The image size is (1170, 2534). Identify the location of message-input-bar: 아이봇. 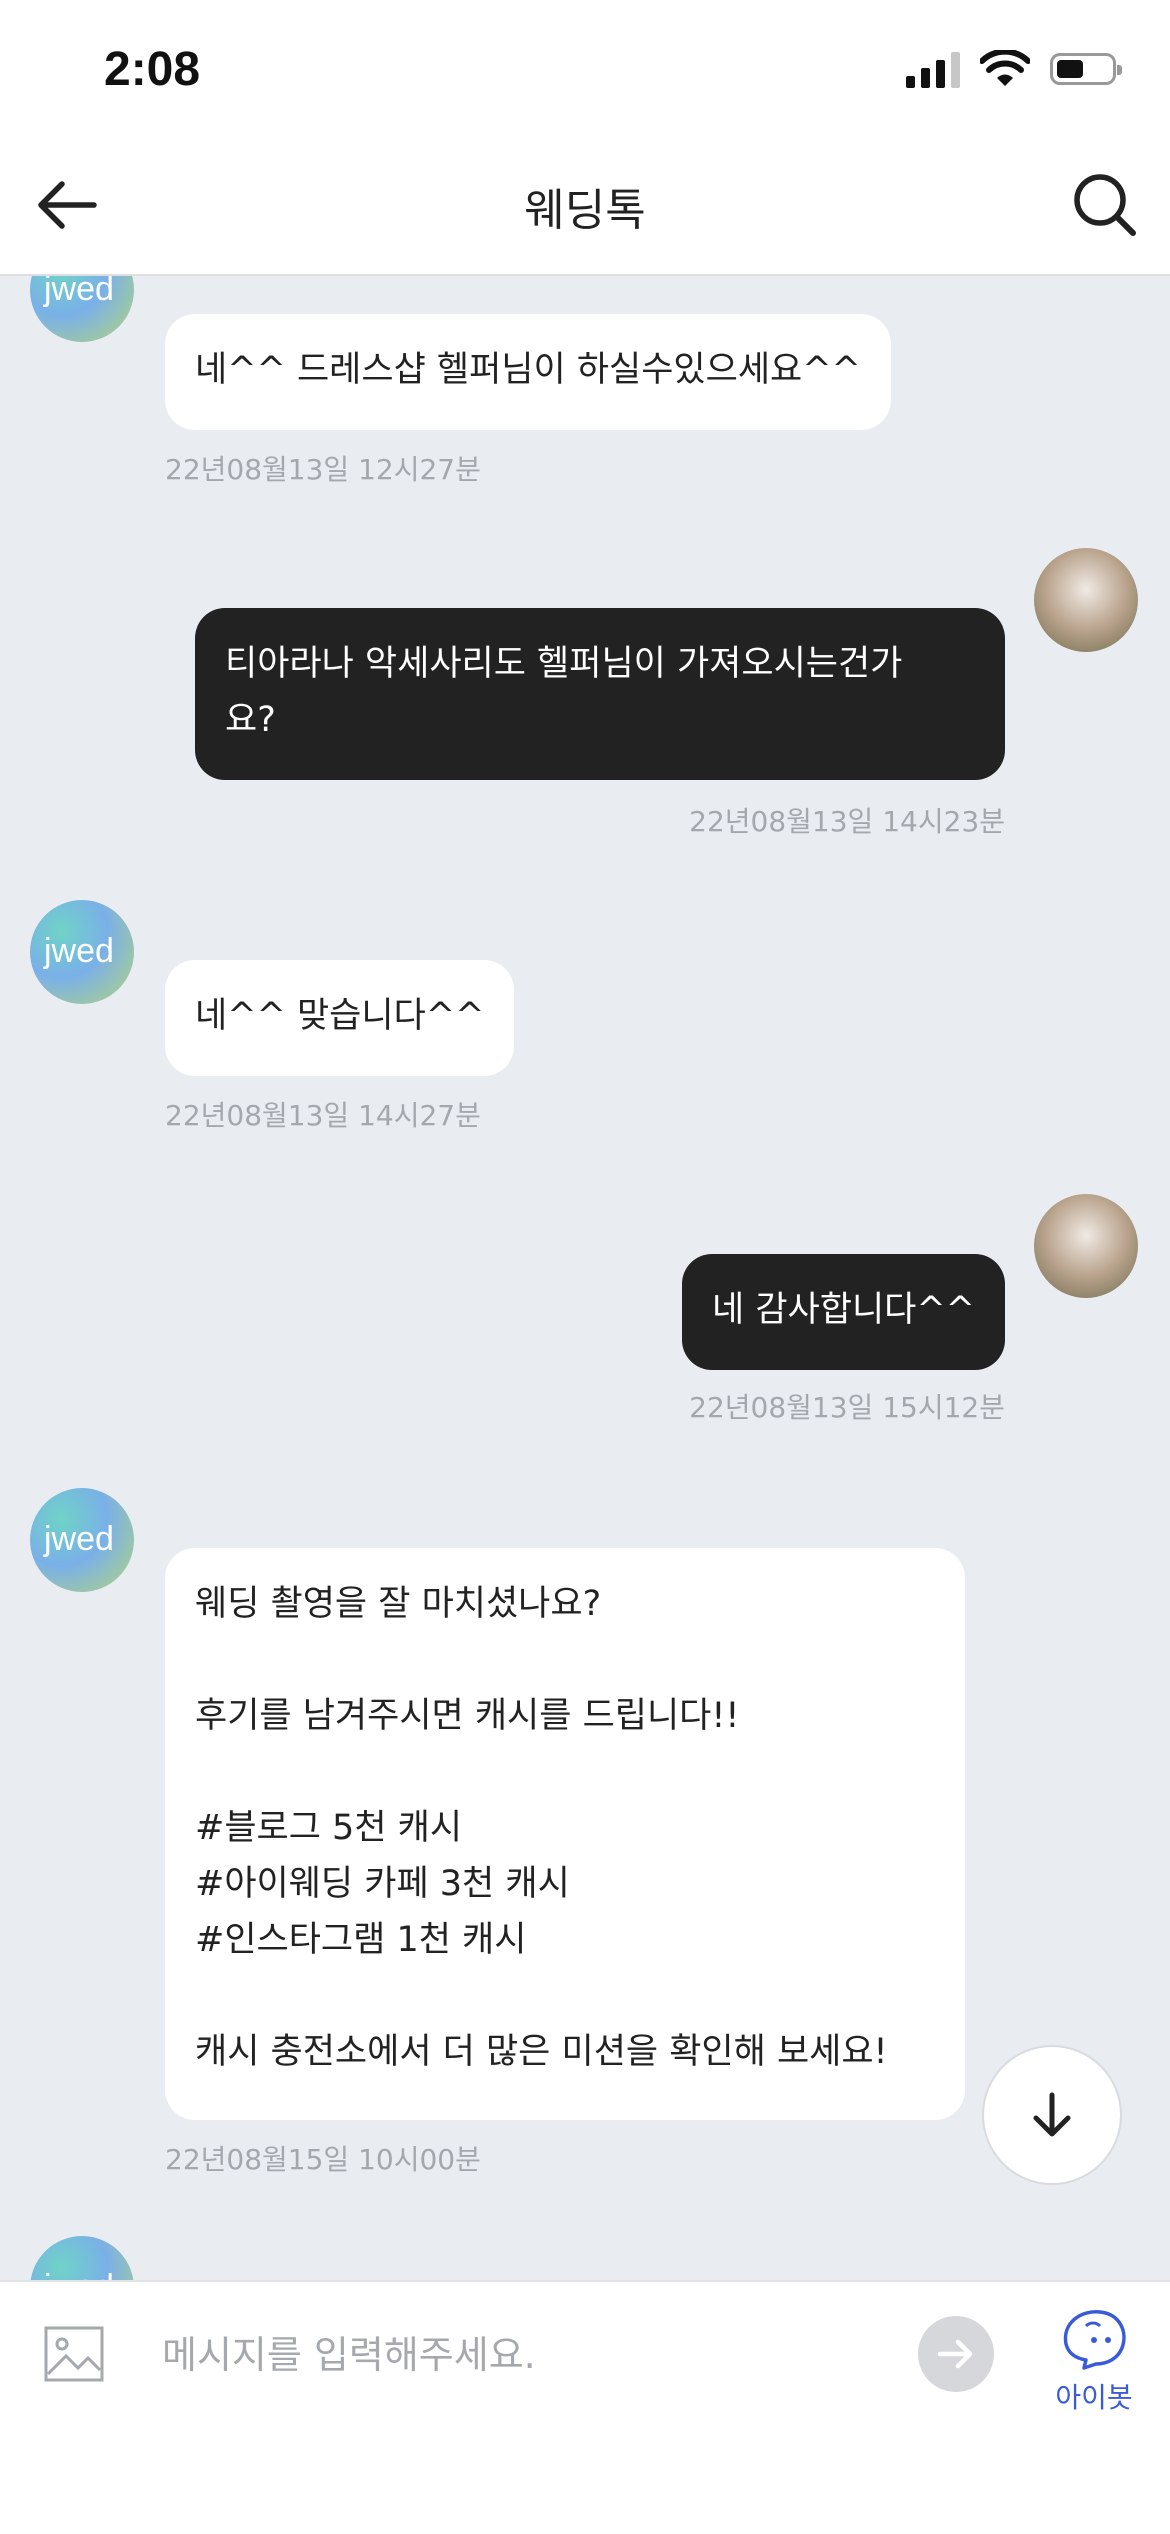
(585, 2407).